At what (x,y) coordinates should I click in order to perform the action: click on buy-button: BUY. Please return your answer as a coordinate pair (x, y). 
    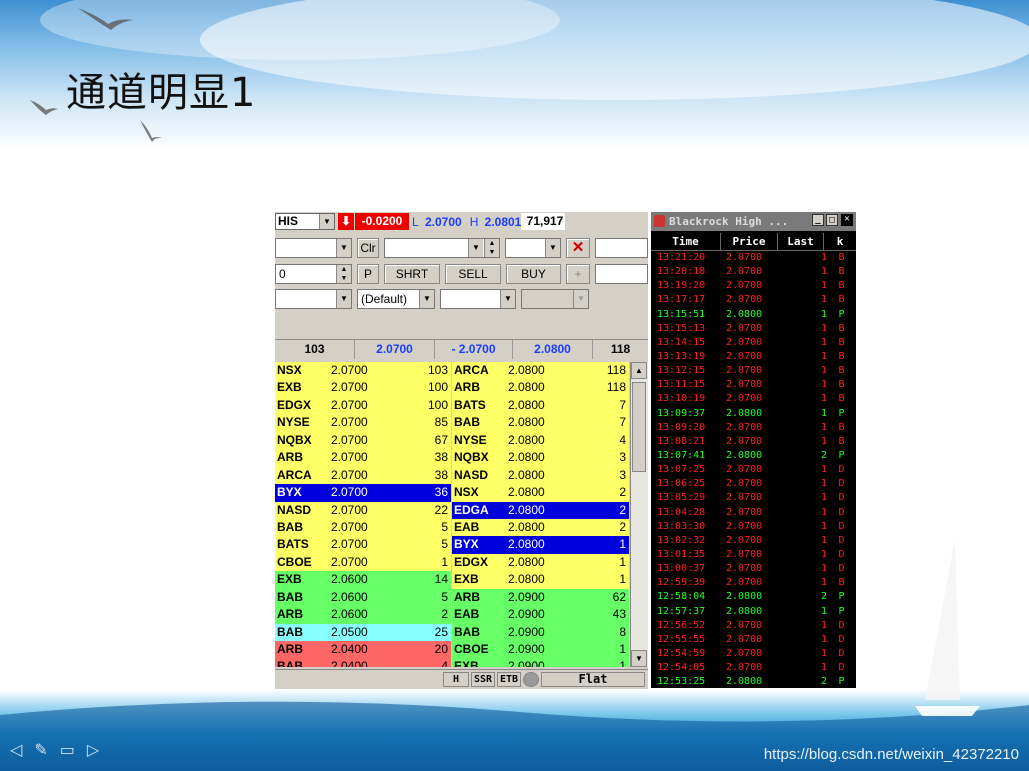
    Looking at the image, I should click on (533, 274).